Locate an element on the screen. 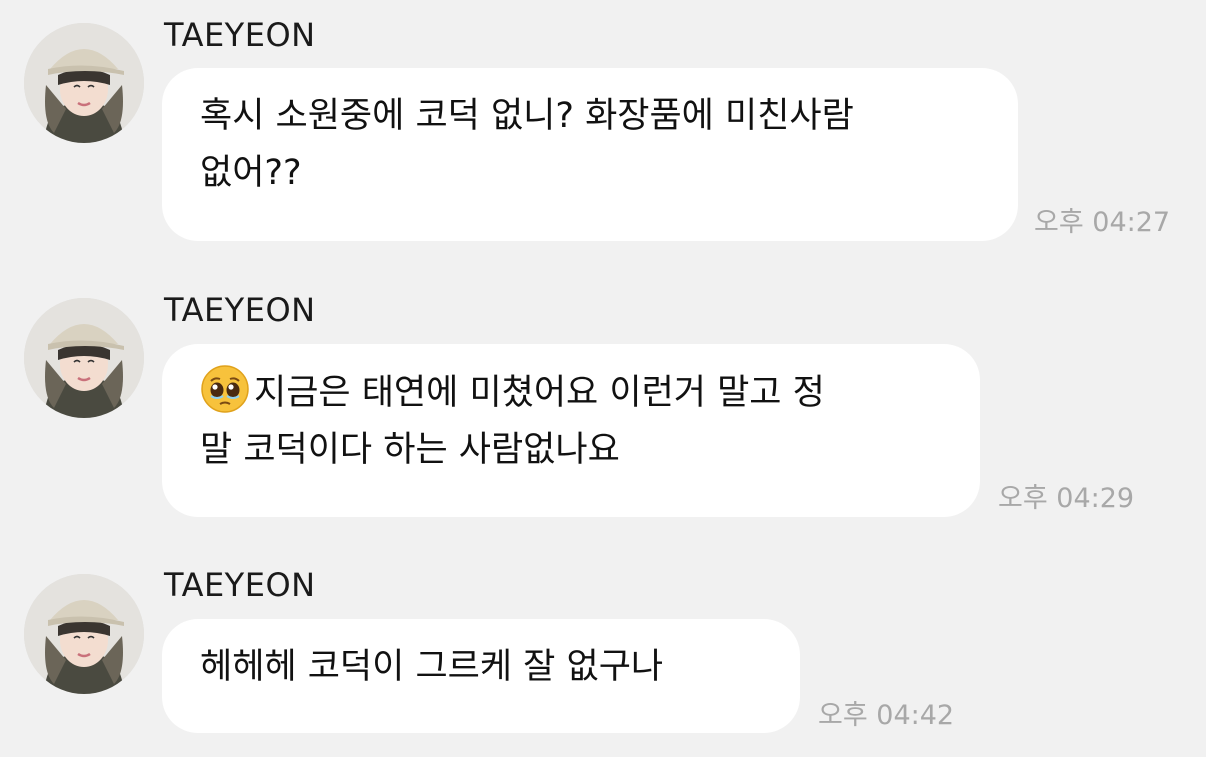 Image resolution: width=1206 pixels, height=757 pixels. message-text-line: 혹시 소원중에 코덕 없니? 화장품에 미친사람 is located at coordinates (527, 116).